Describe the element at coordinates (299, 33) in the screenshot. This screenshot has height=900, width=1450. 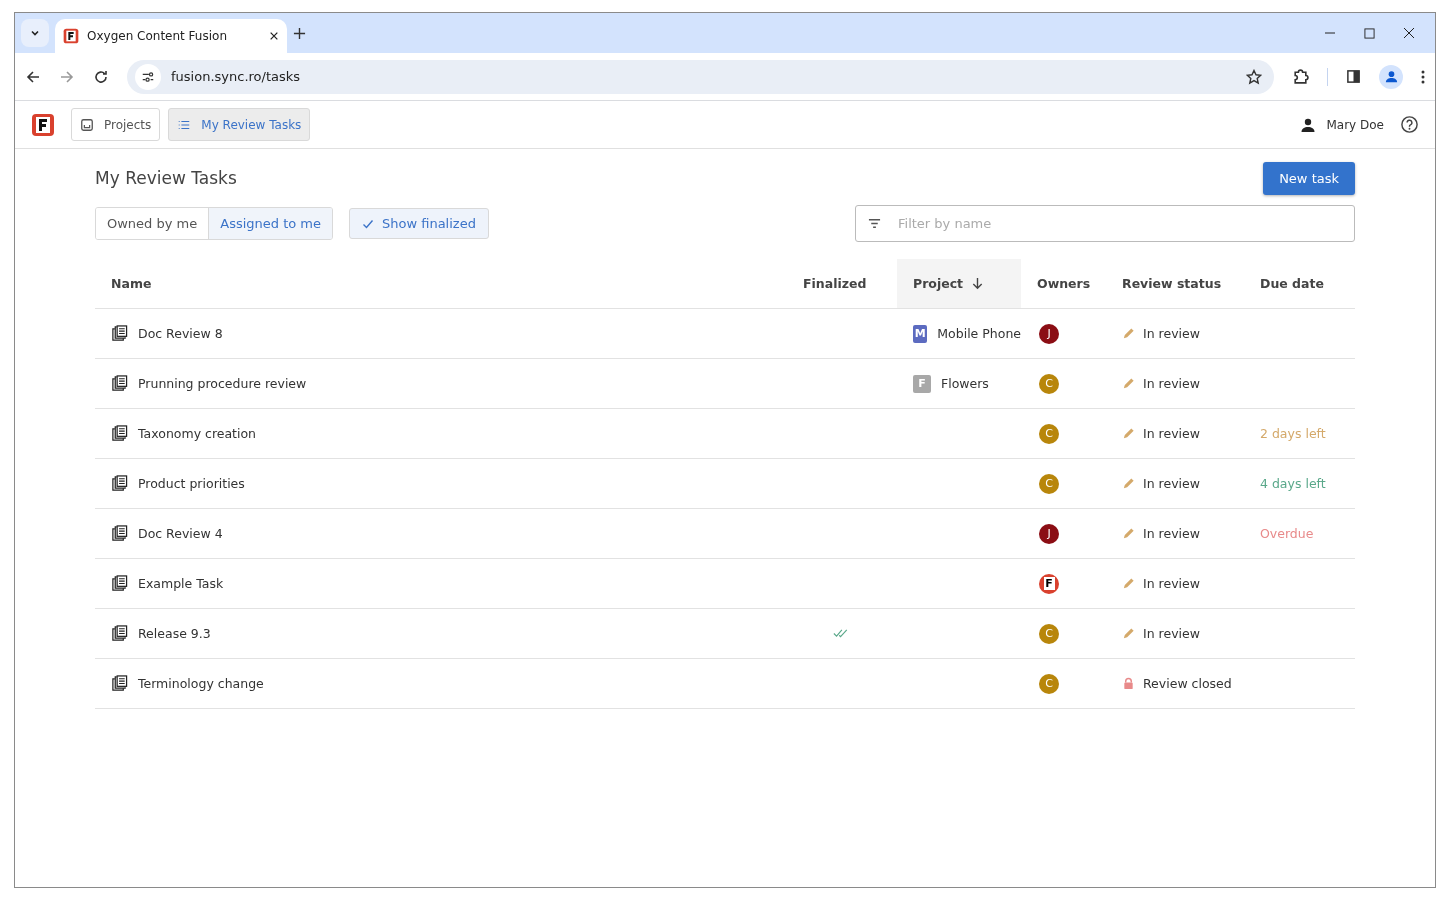
I see `plus-icon` at that location.